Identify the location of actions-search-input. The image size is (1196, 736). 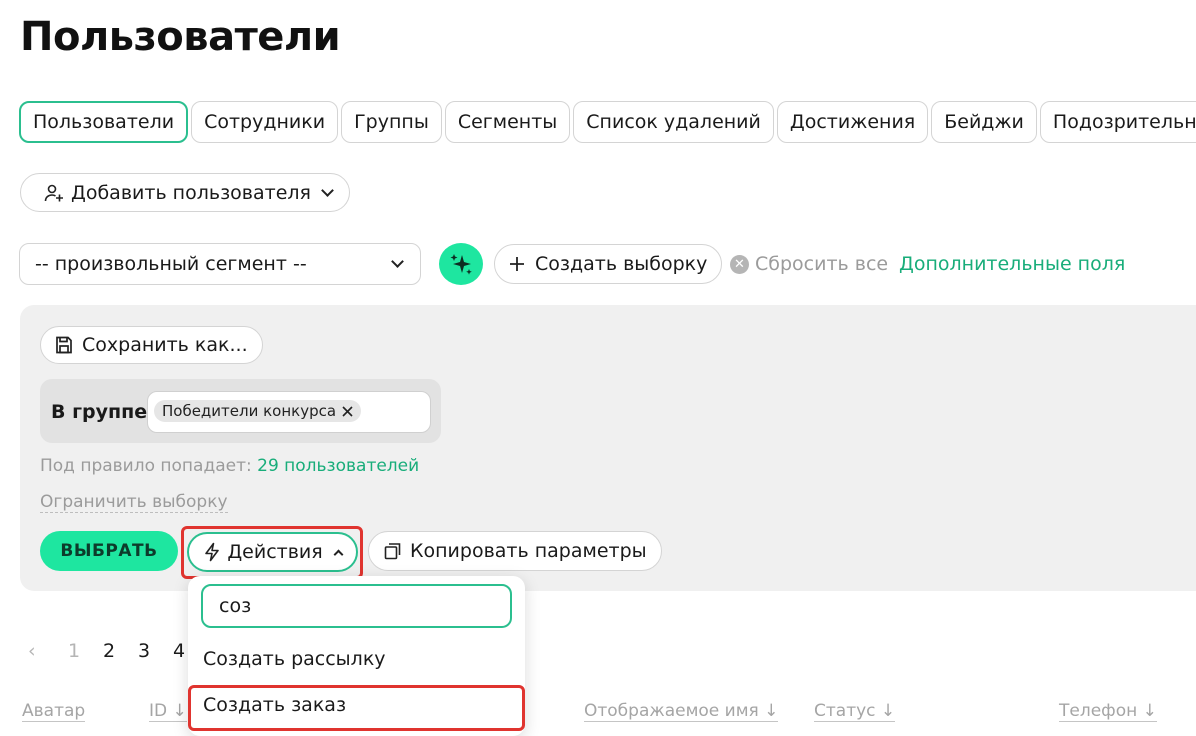
(356, 606).